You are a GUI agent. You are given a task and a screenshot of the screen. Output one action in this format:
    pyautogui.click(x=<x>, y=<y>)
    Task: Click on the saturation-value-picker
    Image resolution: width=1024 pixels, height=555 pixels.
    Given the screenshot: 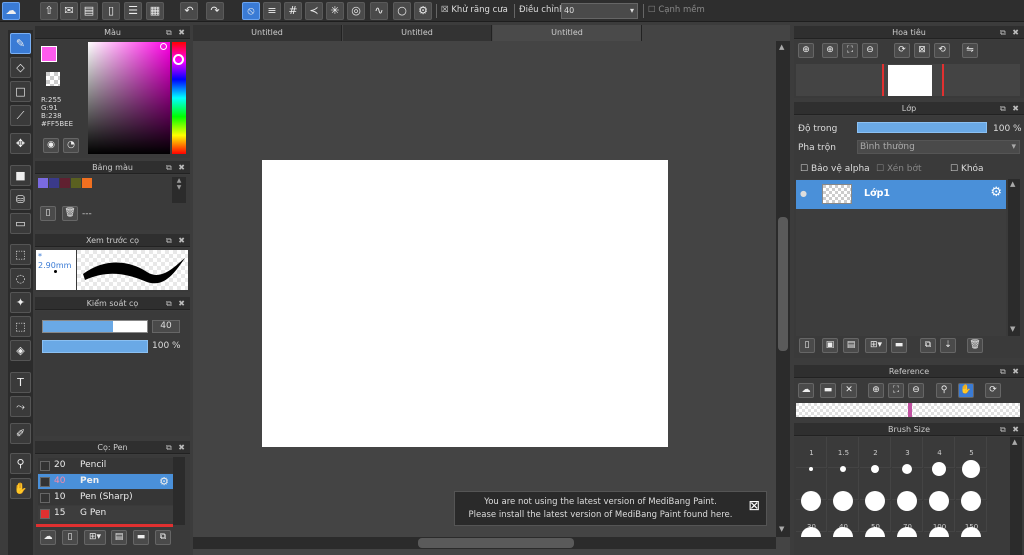 What is the action you would take?
    pyautogui.click(x=129, y=98)
    